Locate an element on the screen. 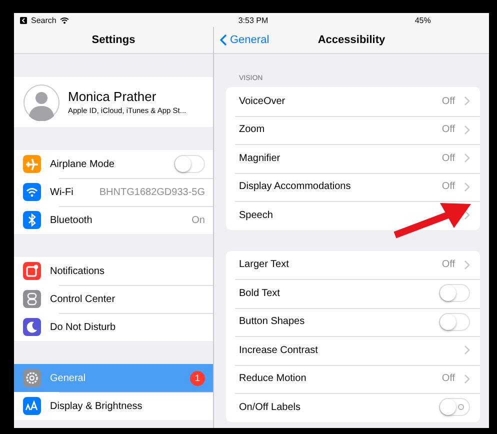  settings-row: Increase Contrast is located at coordinates (353, 350).